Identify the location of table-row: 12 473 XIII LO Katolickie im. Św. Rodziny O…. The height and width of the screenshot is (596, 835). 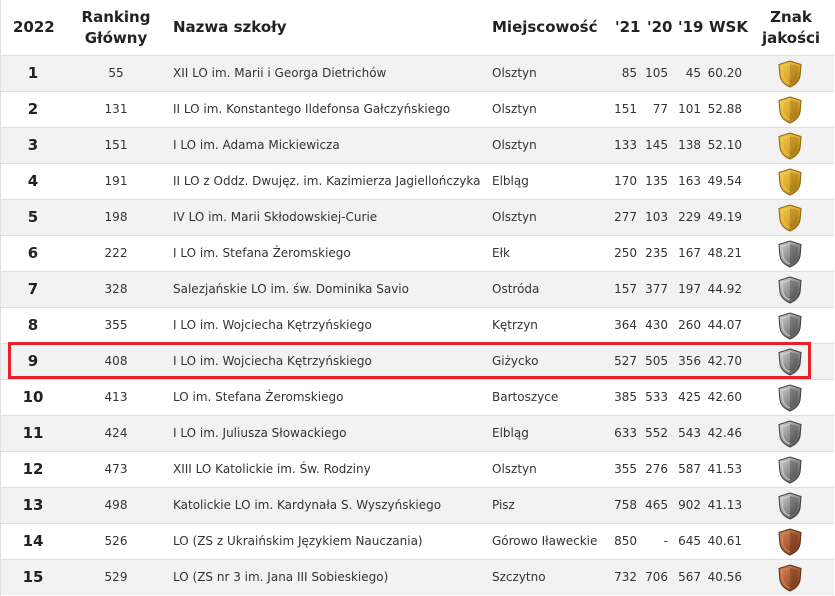
(417, 469).